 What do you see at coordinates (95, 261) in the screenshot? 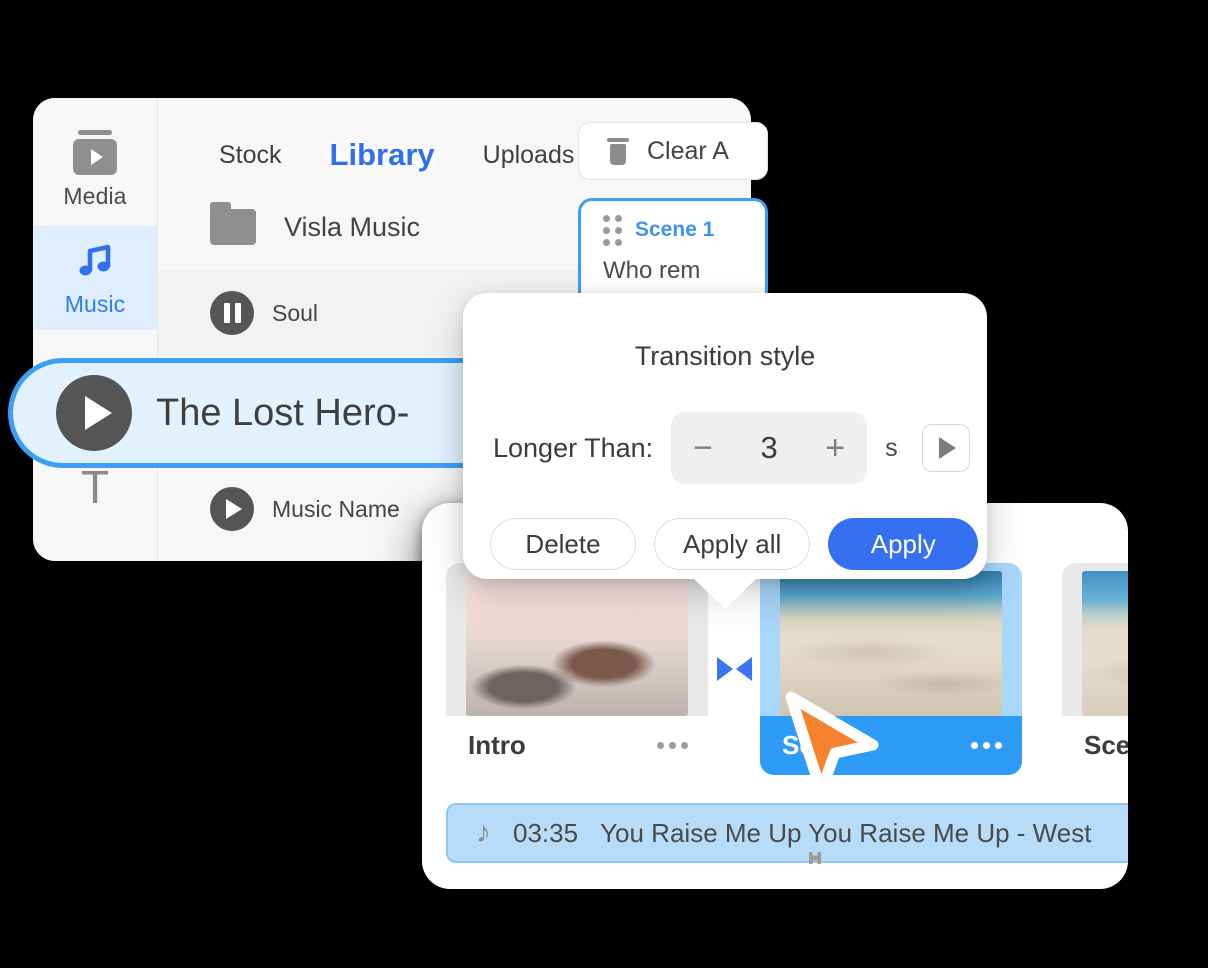
I see `music-note-icon` at bounding box center [95, 261].